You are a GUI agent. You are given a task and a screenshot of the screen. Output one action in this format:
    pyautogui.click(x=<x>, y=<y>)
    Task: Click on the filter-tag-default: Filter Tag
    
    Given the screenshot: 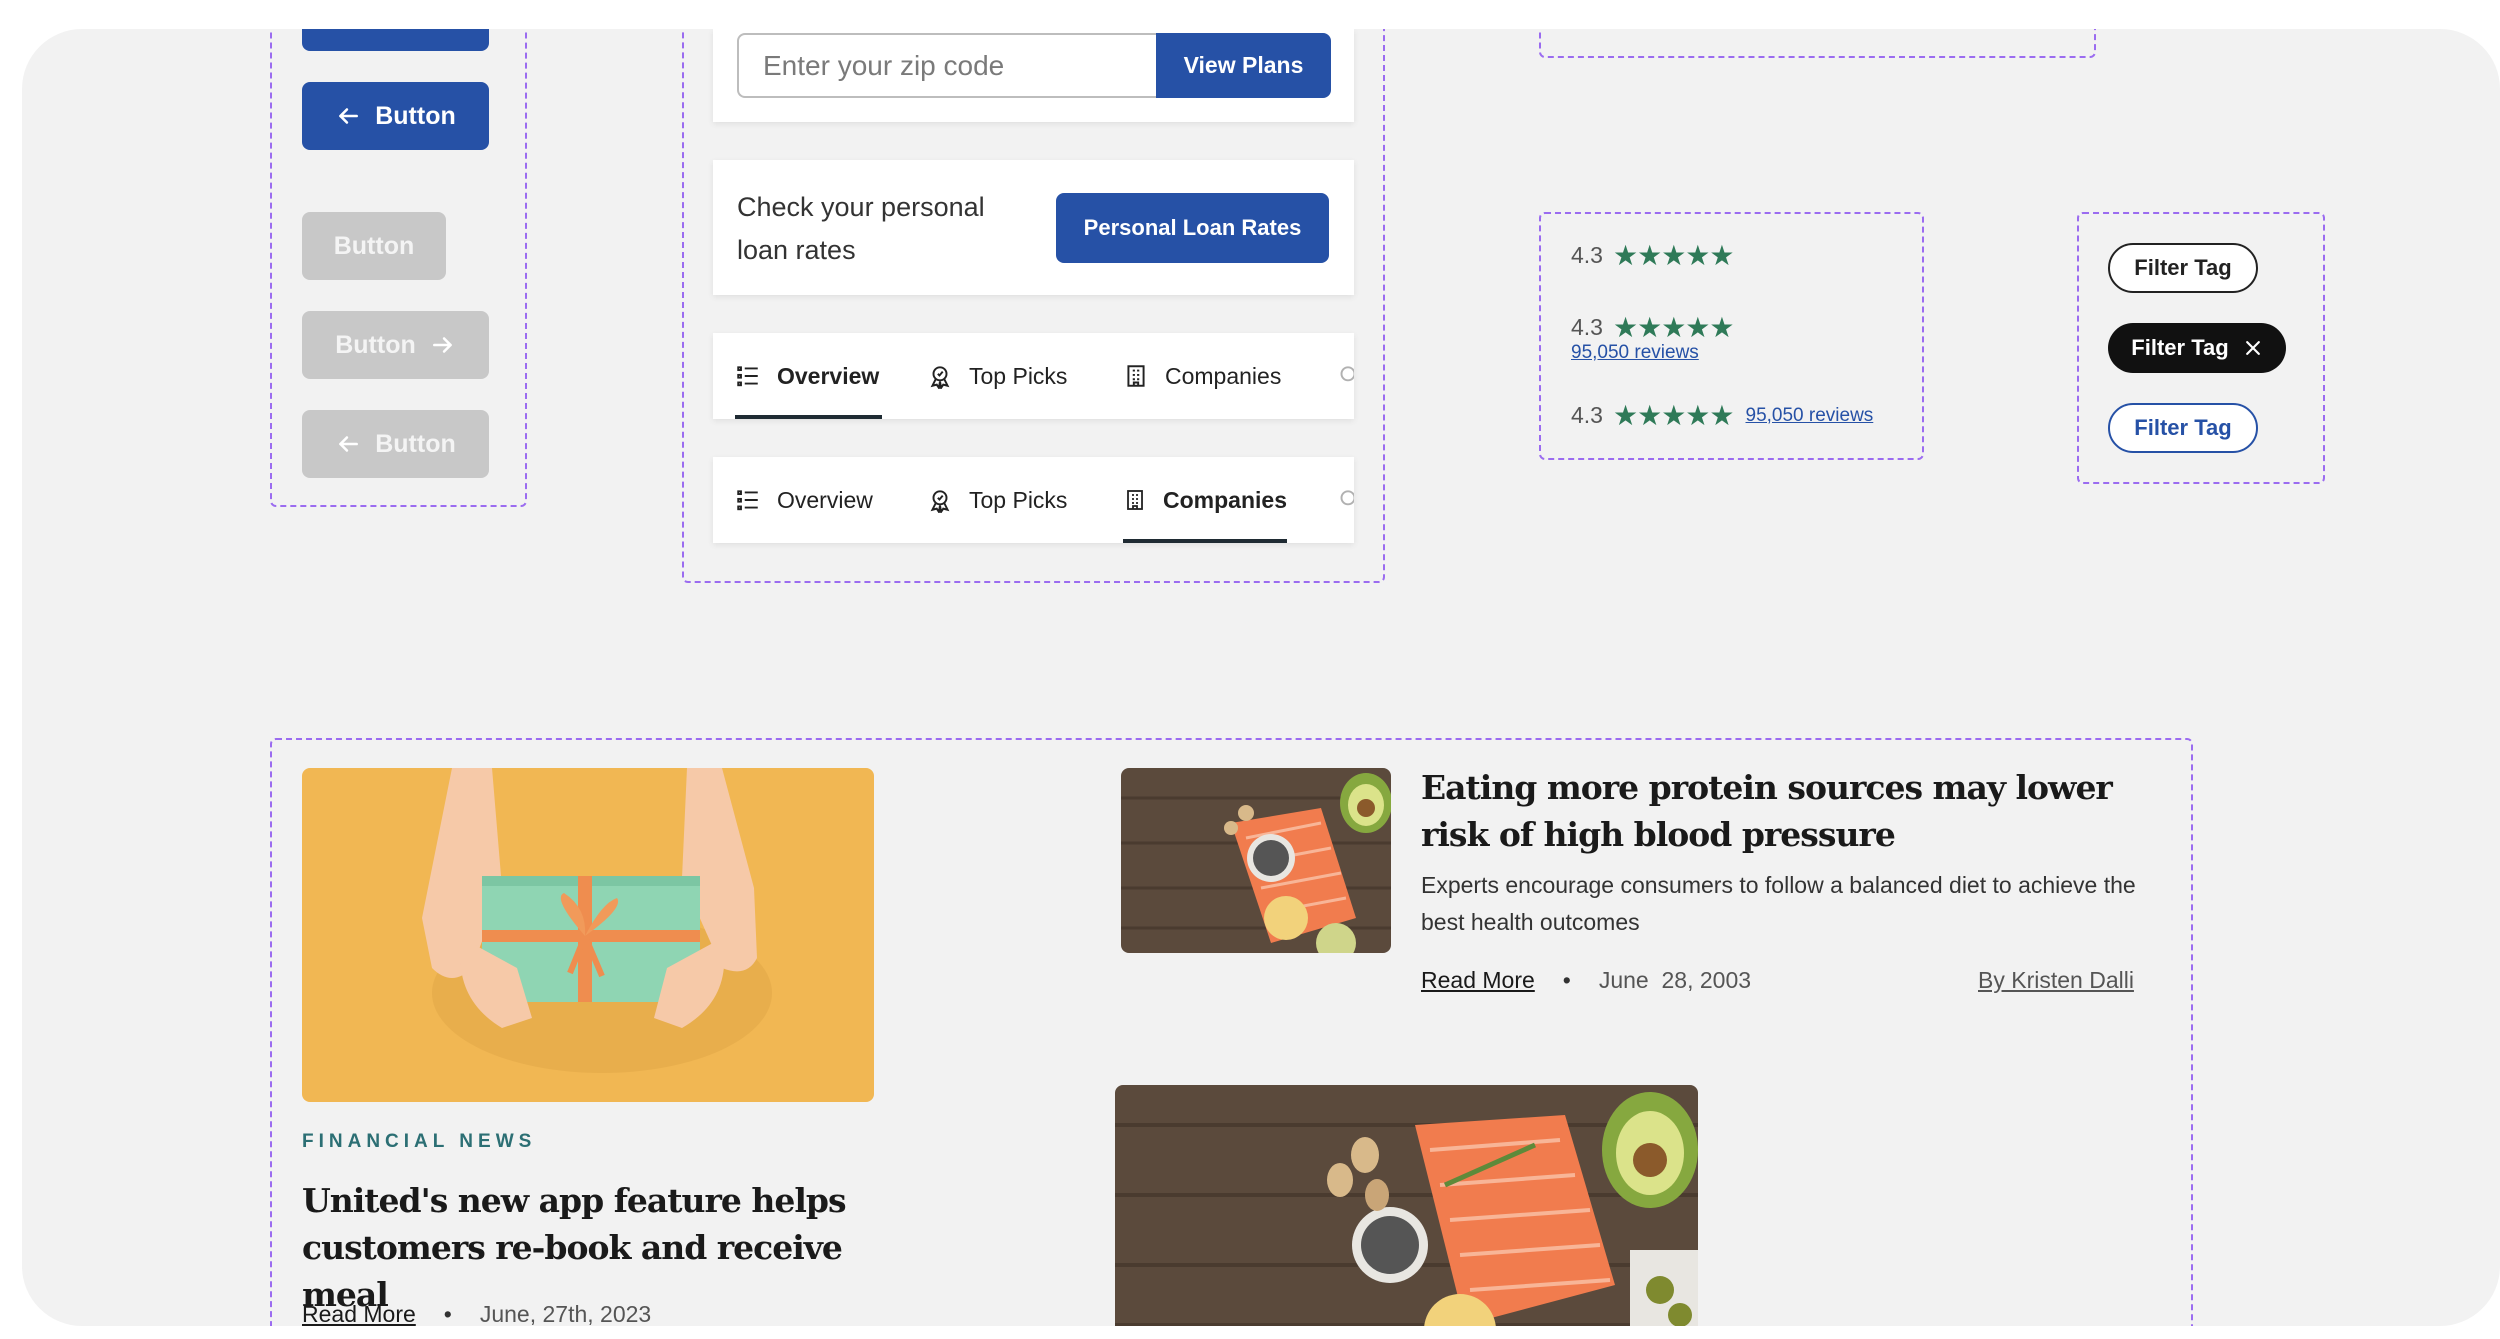 What is the action you would take?
    pyautogui.click(x=2183, y=268)
    